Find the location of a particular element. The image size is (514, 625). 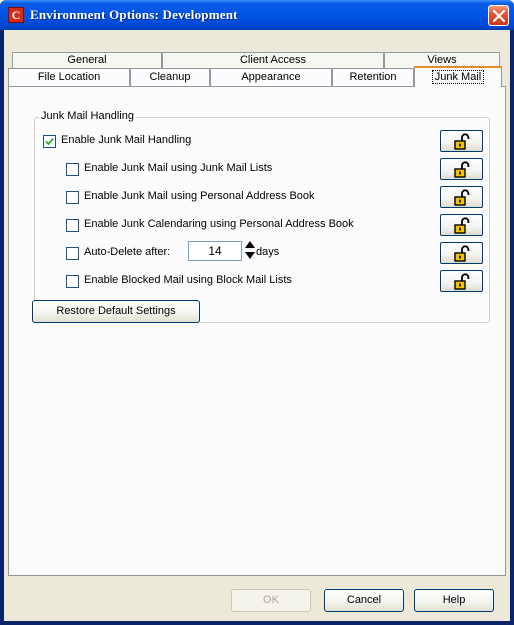

group-label: Junk Mail Handling is located at coordinates (87, 116).